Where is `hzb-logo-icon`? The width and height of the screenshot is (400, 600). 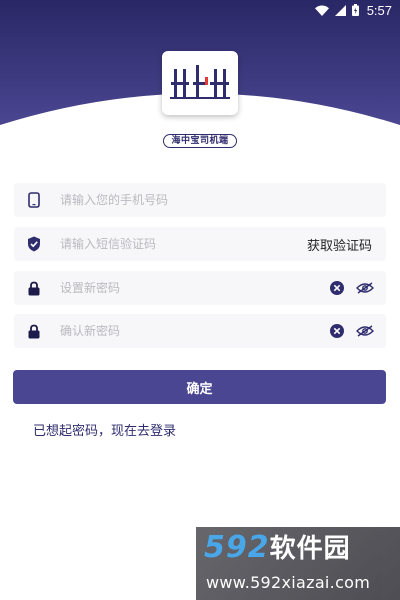
hzb-logo-icon is located at coordinates (200, 82).